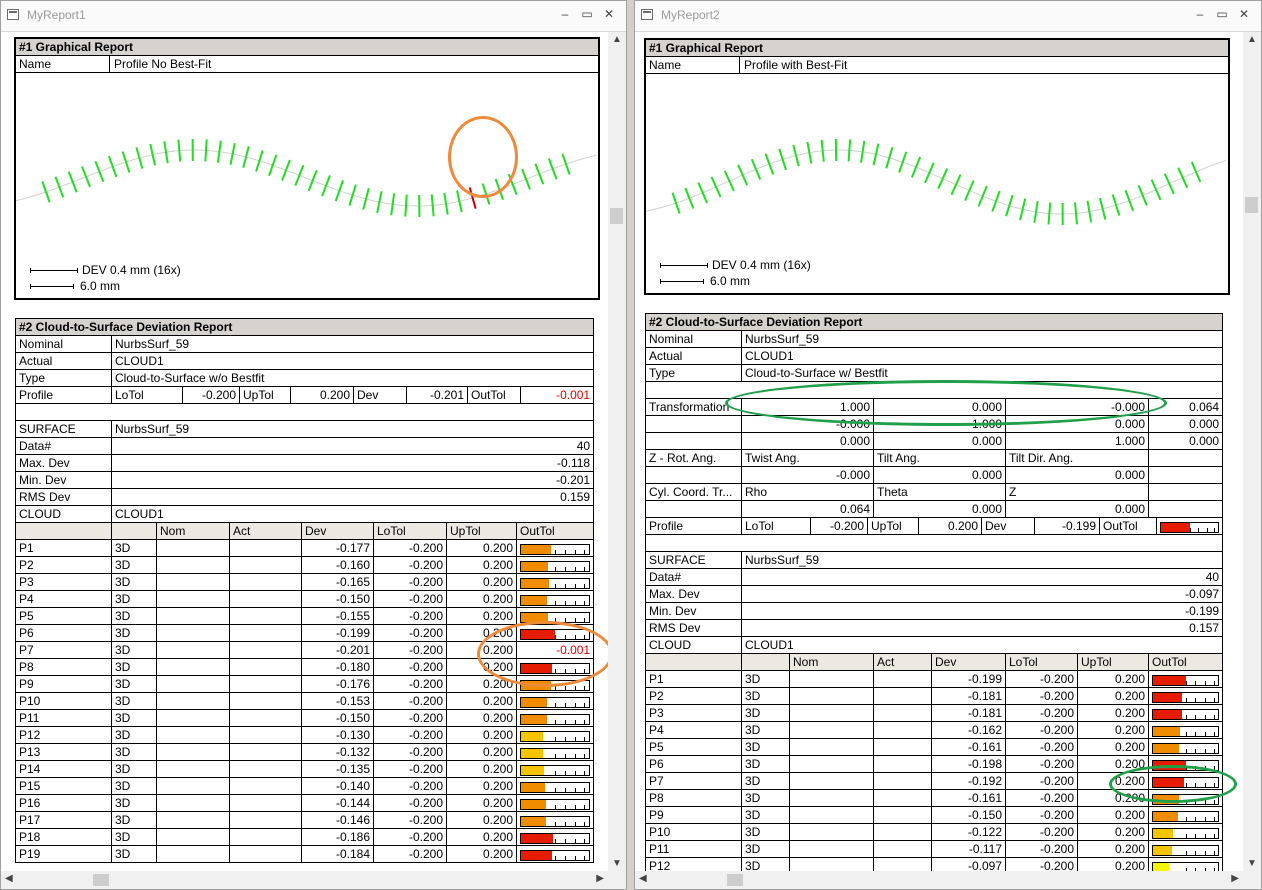  What do you see at coordinates (63, 837) in the screenshot?
I see `point-name: P18` at bounding box center [63, 837].